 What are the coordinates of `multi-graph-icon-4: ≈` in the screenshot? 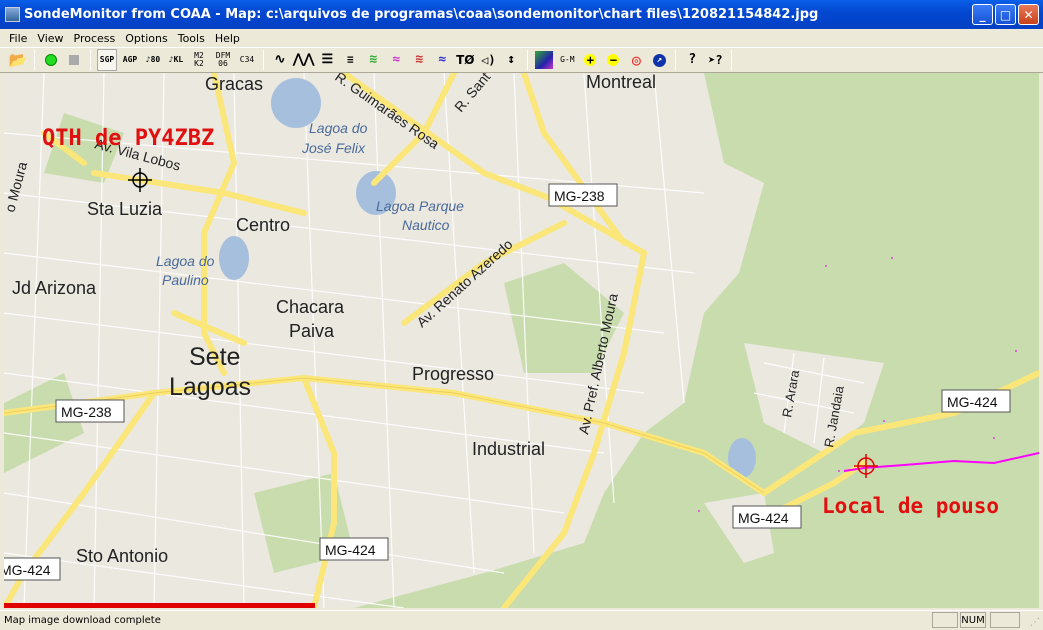 It's located at (442, 60).